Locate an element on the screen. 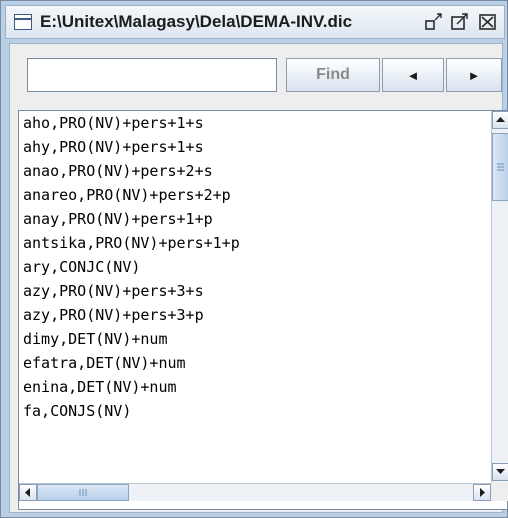 The width and height of the screenshot is (508, 518). arrow-down-icon is located at coordinates (500, 471).